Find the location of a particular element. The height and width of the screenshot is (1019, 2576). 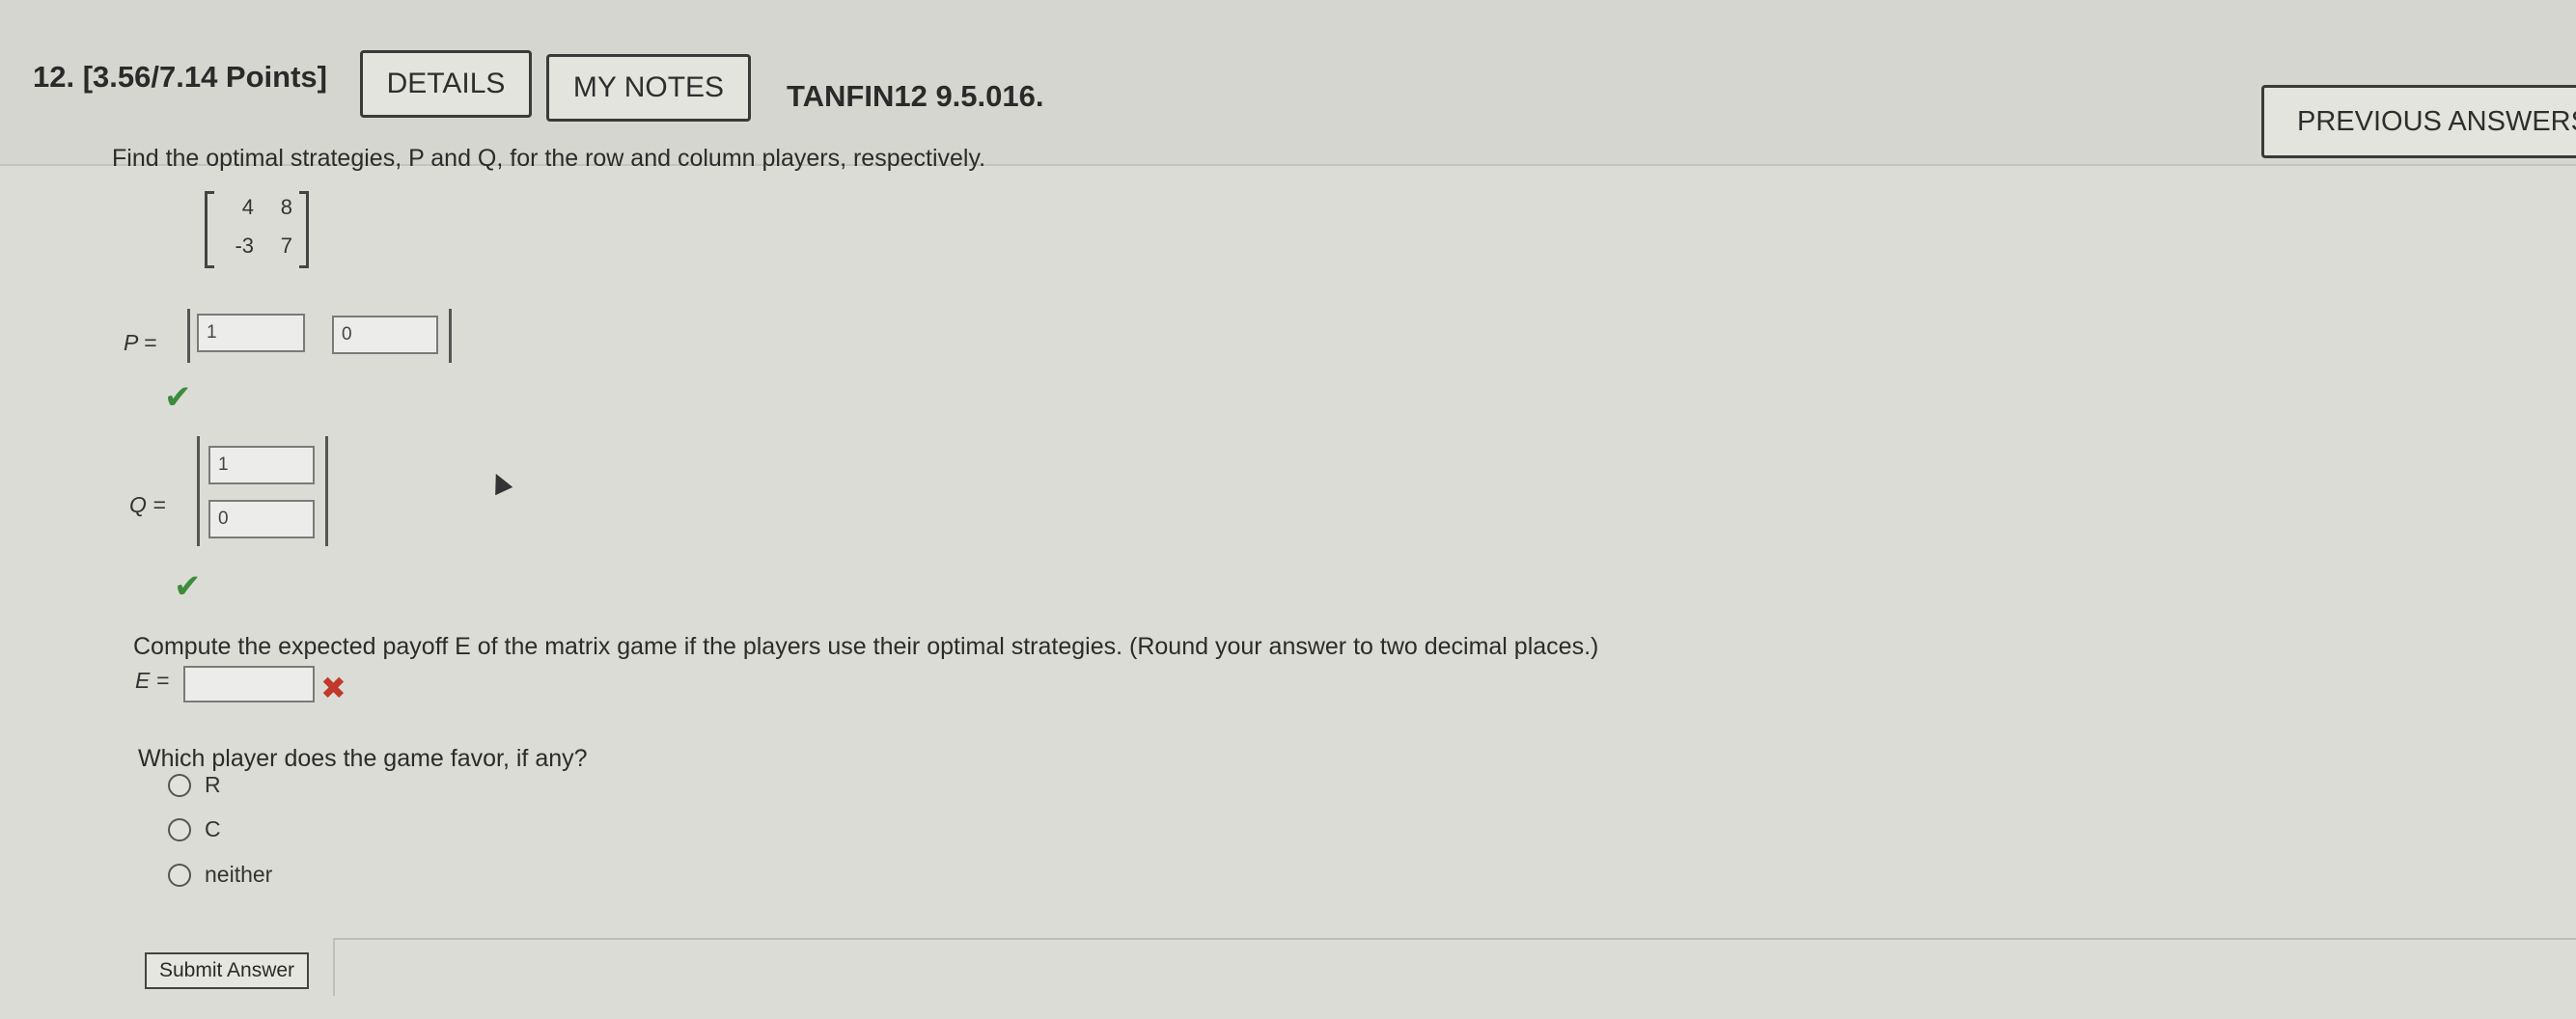

radio-option-neither: neither is located at coordinates (220, 875).